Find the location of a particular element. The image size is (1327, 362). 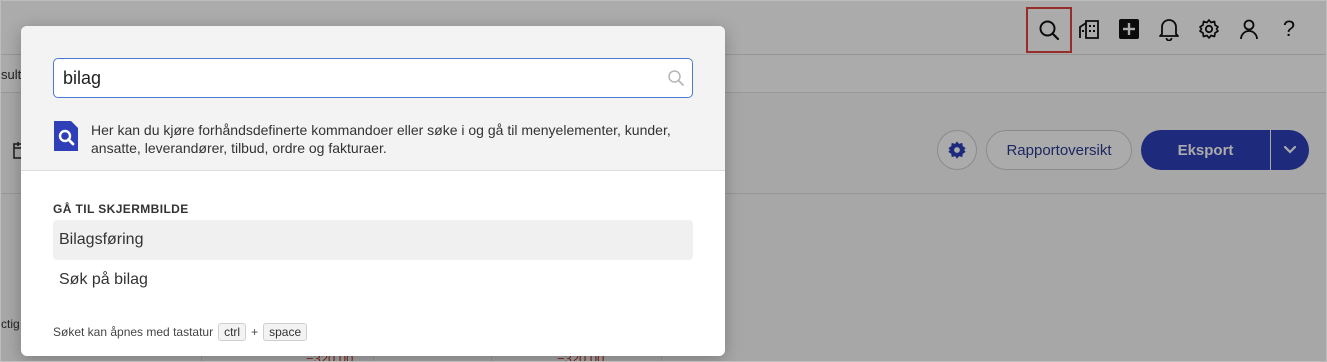

search-document-icon is located at coordinates (66, 136).